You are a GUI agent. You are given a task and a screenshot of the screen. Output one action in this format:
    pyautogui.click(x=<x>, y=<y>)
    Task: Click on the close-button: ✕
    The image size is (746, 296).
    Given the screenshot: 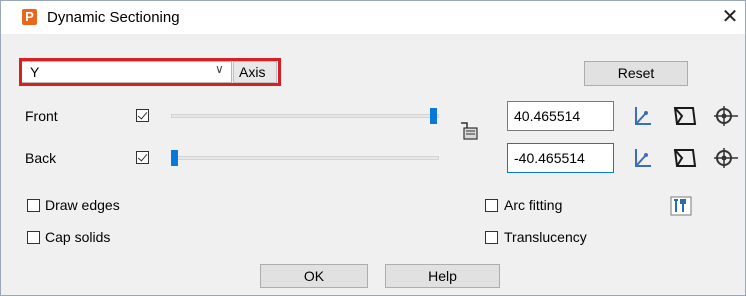 What is the action you would take?
    pyautogui.click(x=730, y=17)
    